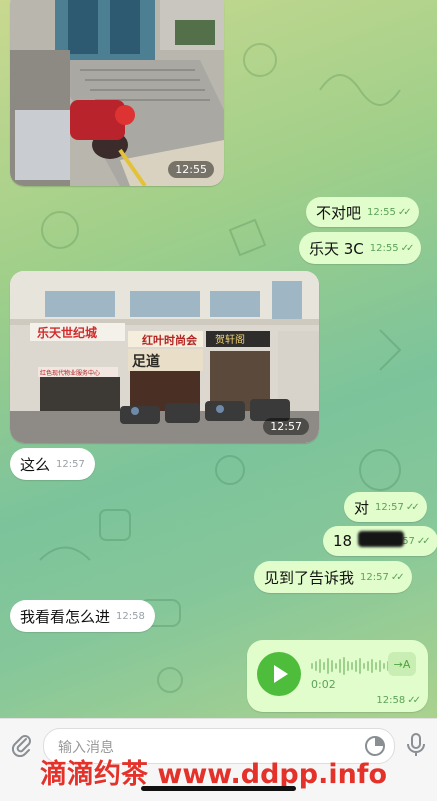  Describe the element at coordinates (339, 212) in the screenshot. I see `message-text: 不对吧` at that location.